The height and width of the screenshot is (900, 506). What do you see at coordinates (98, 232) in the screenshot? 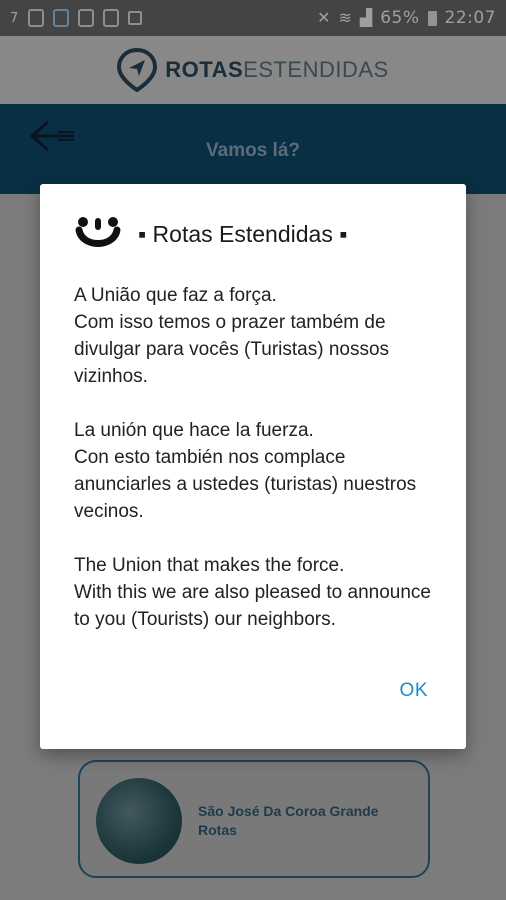
I see `smile-logo-icon` at bounding box center [98, 232].